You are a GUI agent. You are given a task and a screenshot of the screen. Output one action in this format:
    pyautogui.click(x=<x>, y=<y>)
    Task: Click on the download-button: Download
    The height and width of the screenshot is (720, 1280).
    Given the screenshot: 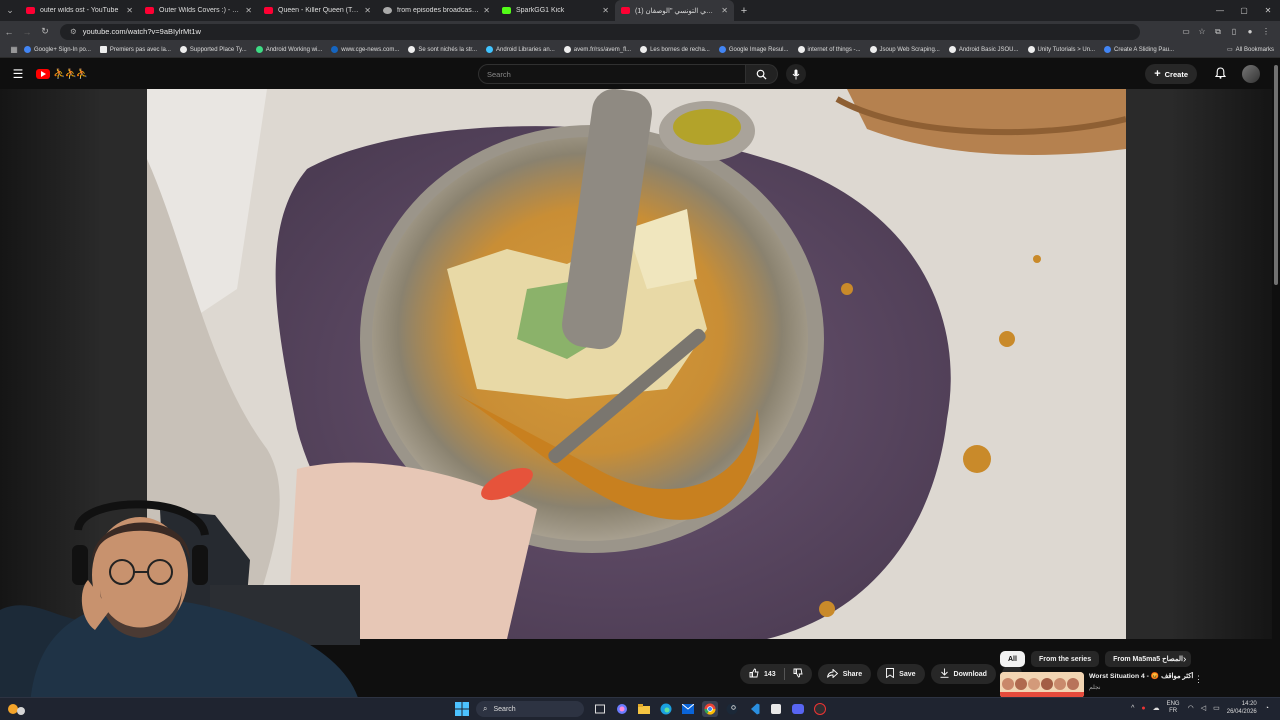 What is the action you would take?
    pyautogui.click(x=963, y=674)
    